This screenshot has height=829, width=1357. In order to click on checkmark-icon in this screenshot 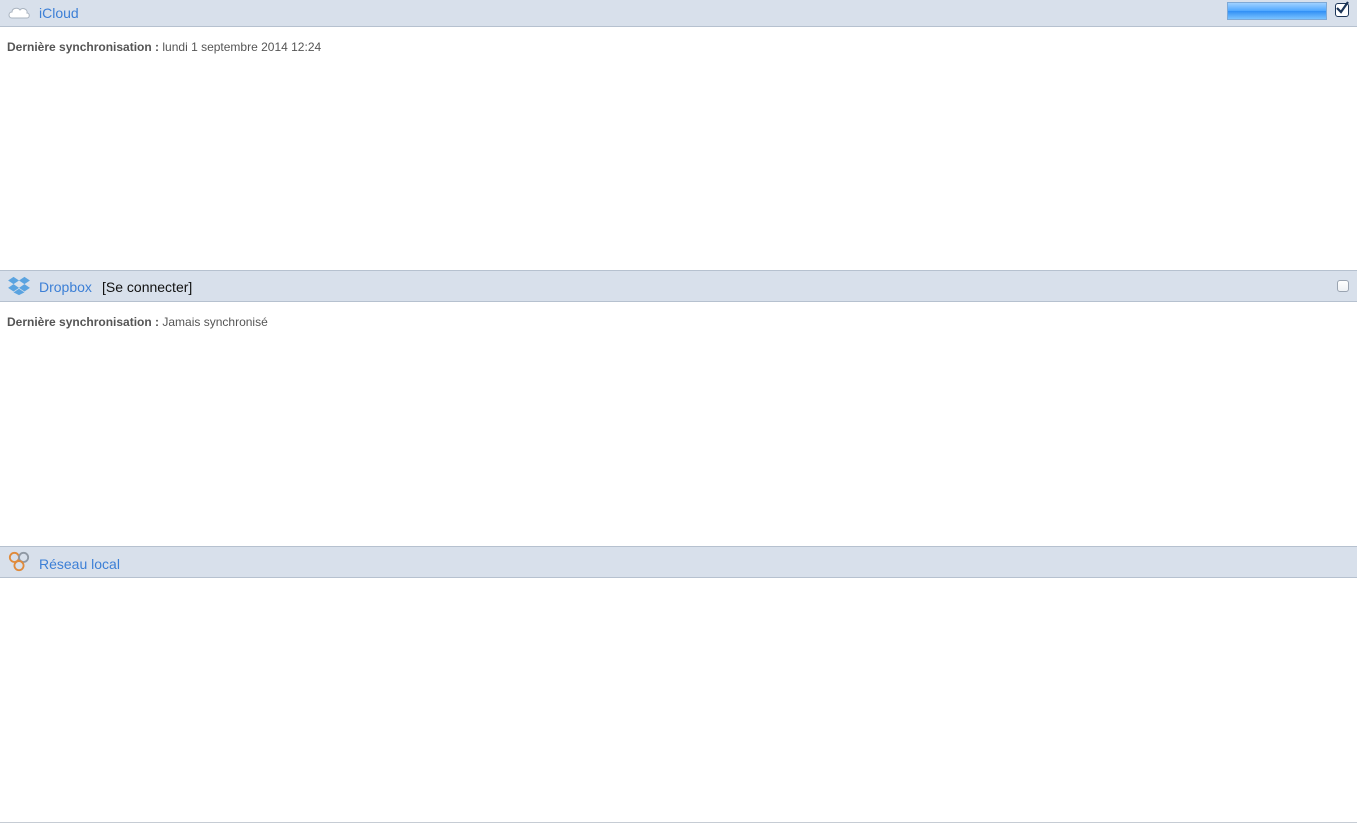, I will do `click(1342, 7)`.